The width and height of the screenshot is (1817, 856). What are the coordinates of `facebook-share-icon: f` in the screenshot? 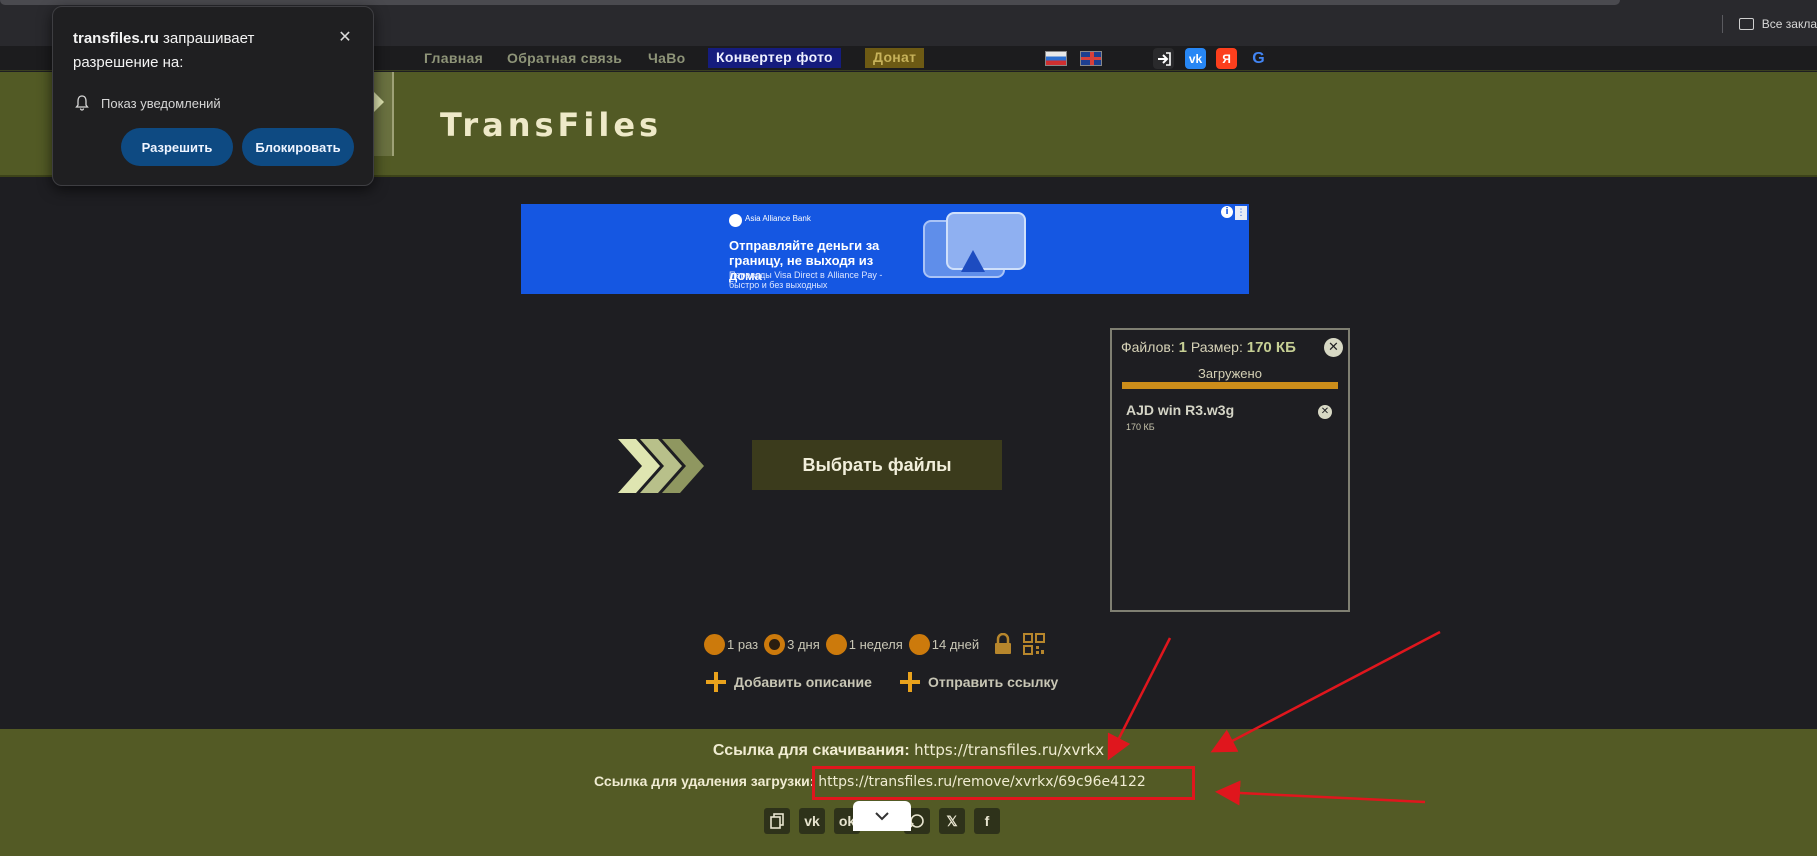 It's located at (987, 821).